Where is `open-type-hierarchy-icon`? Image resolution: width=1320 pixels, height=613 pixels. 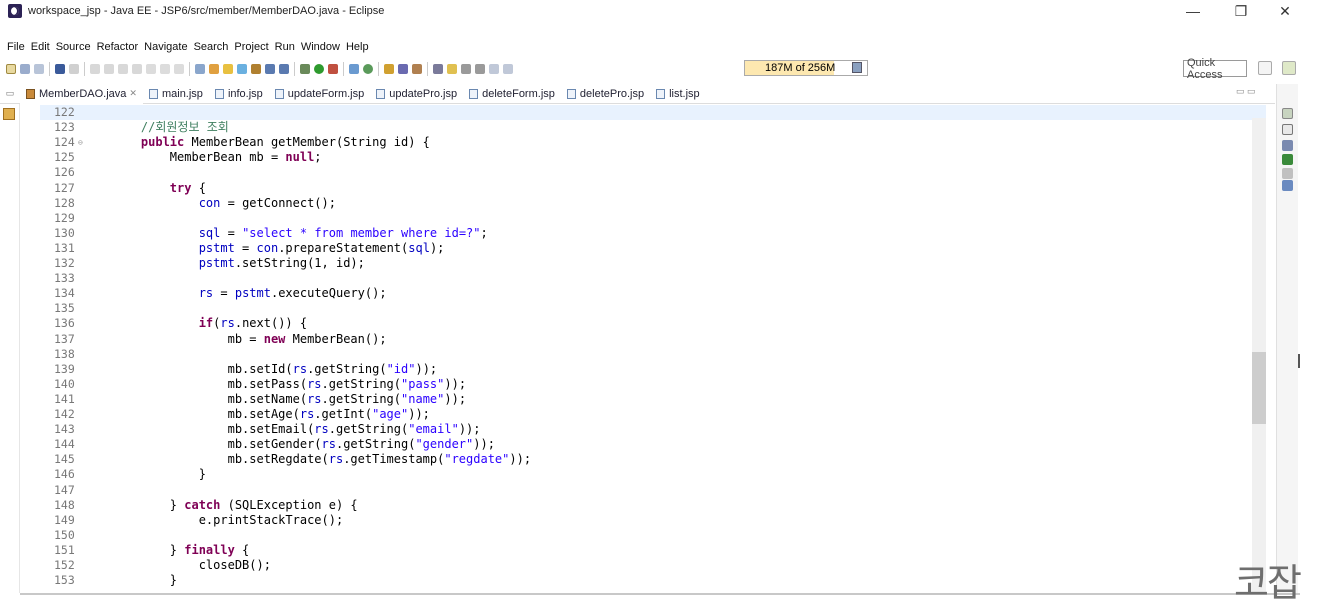 open-type-hierarchy-icon is located at coordinates (389, 69).